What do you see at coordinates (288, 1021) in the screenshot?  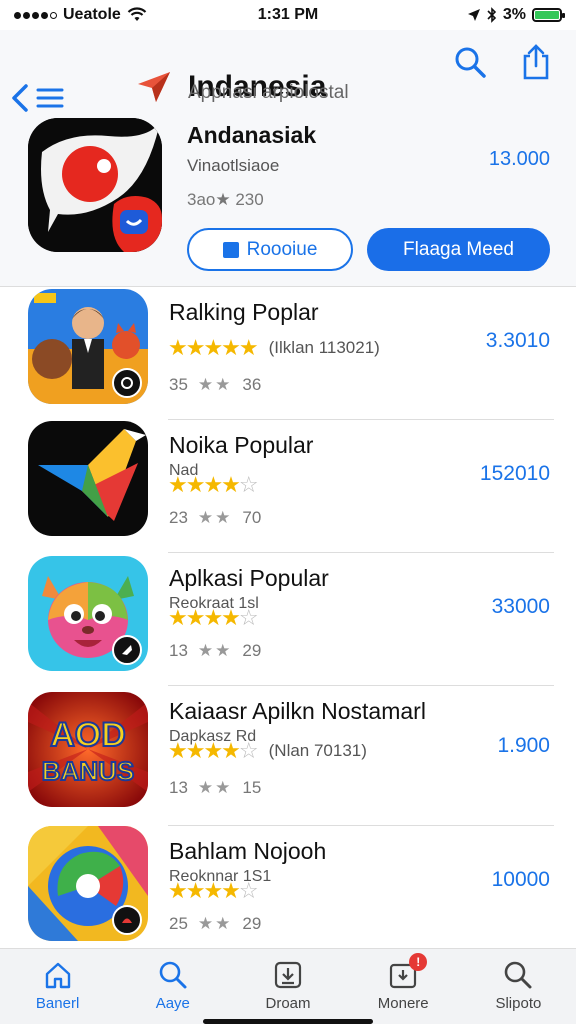 I see `home-indicator` at bounding box center [288, 1021].